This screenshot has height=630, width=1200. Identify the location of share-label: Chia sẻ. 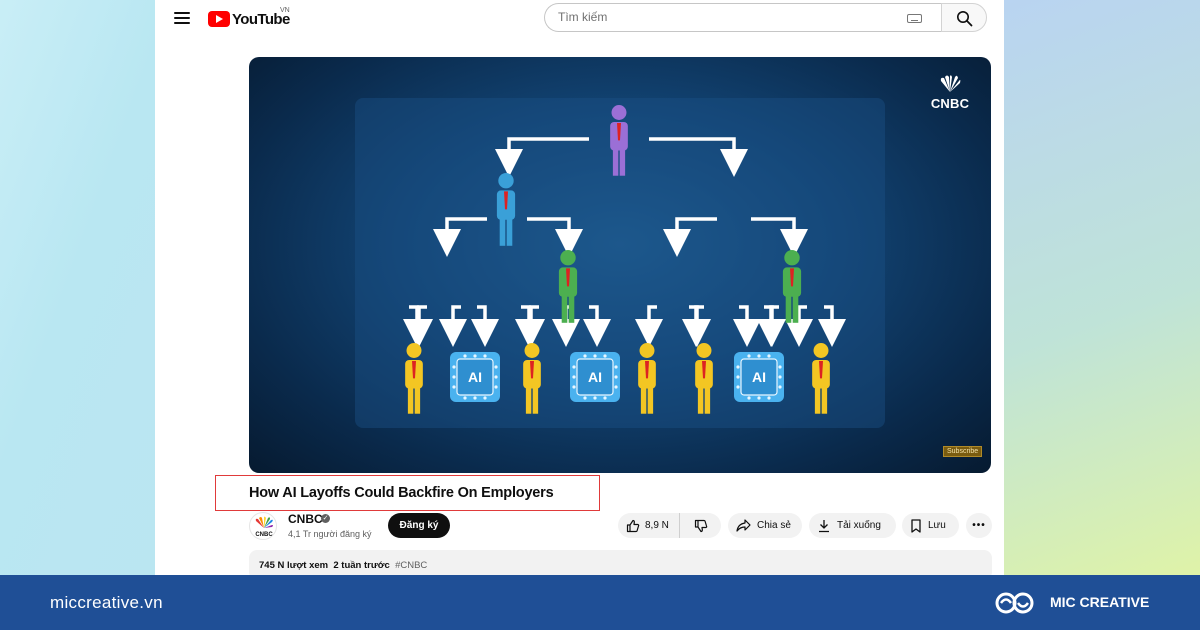
(774, 525).